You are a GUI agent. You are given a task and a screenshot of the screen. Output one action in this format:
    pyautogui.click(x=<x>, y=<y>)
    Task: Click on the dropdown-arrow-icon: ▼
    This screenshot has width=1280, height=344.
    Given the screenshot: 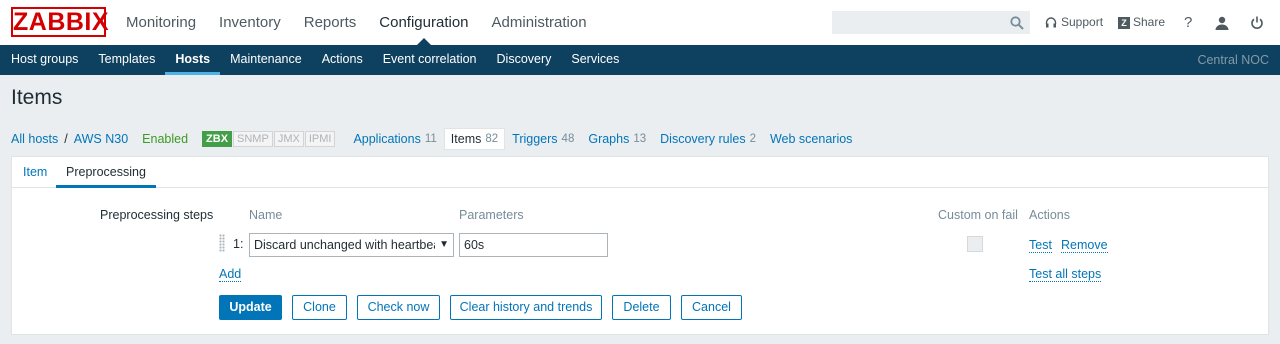 What is the action you would take?
    pyautogui.click(x=442, y=245)
    